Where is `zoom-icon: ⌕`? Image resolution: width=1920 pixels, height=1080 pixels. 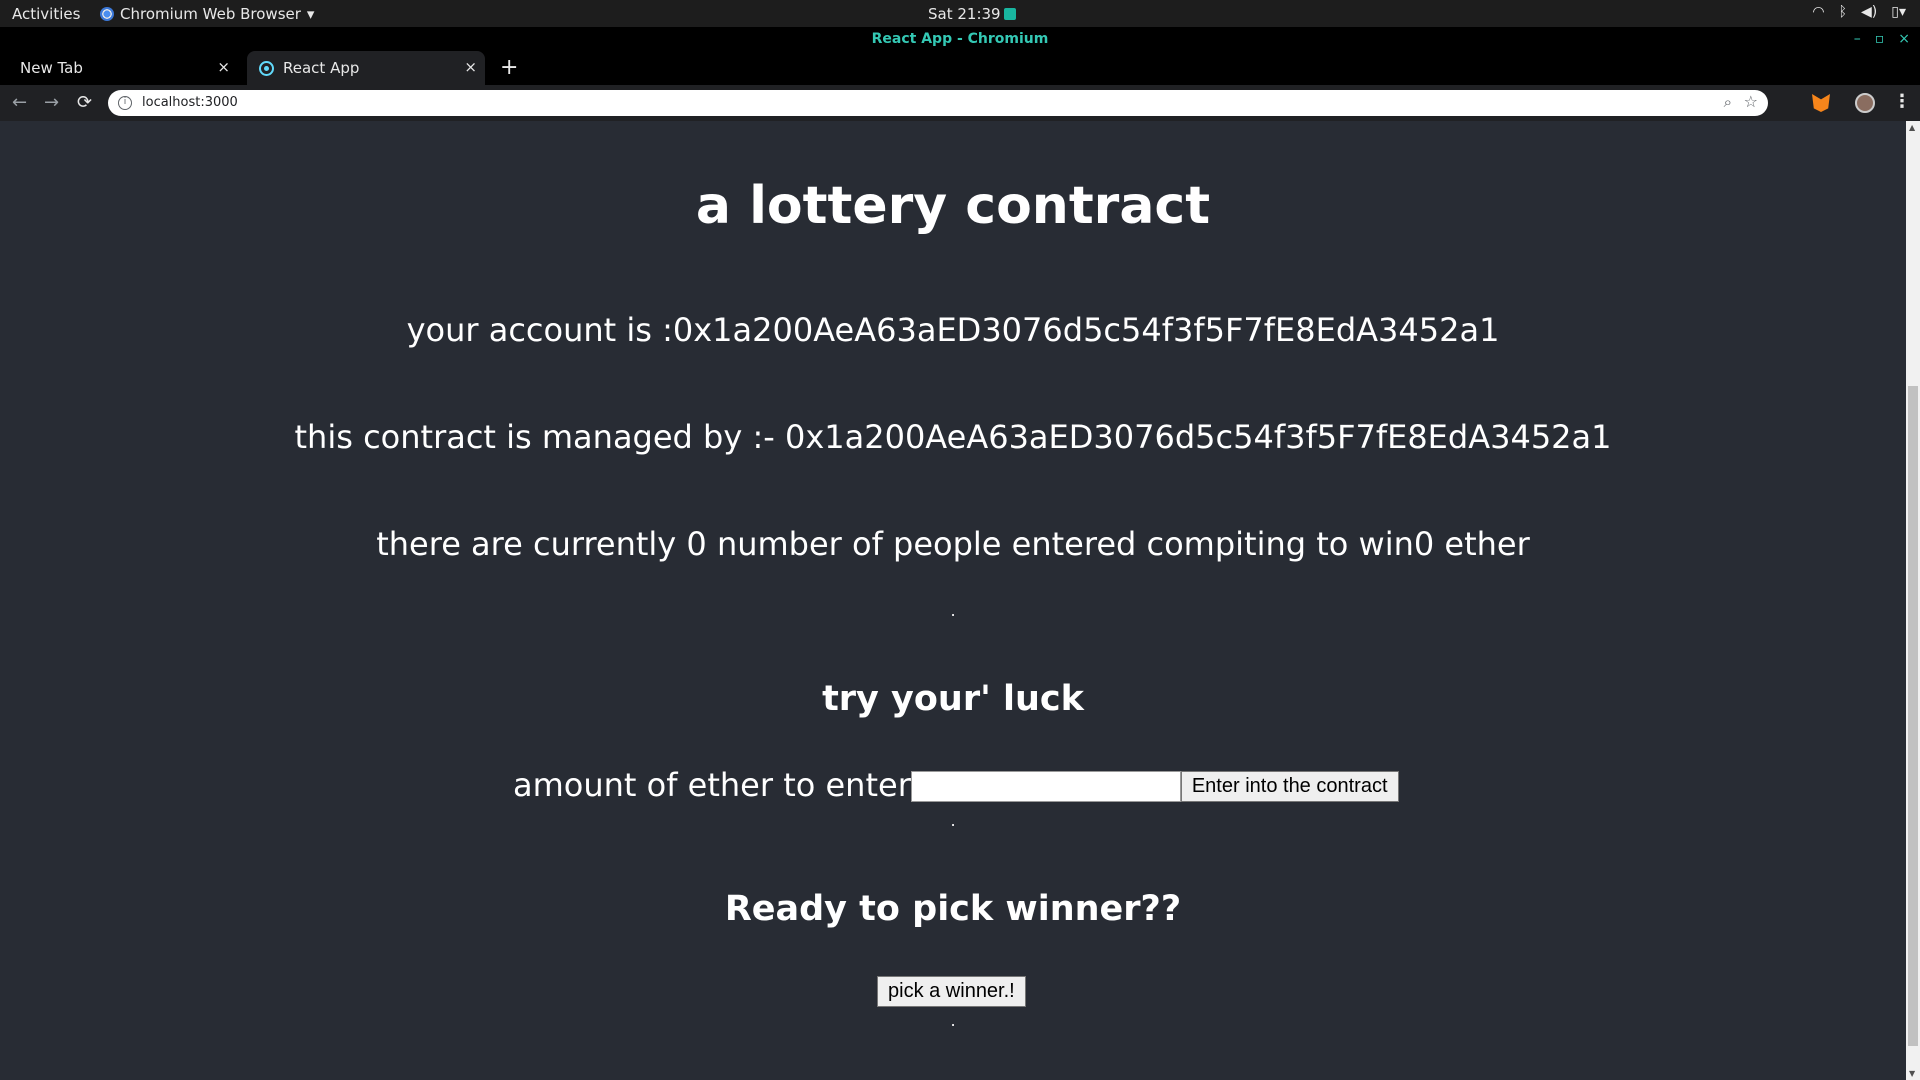
zoom-icon: ⌕ is located at coordinates (1728, 102).